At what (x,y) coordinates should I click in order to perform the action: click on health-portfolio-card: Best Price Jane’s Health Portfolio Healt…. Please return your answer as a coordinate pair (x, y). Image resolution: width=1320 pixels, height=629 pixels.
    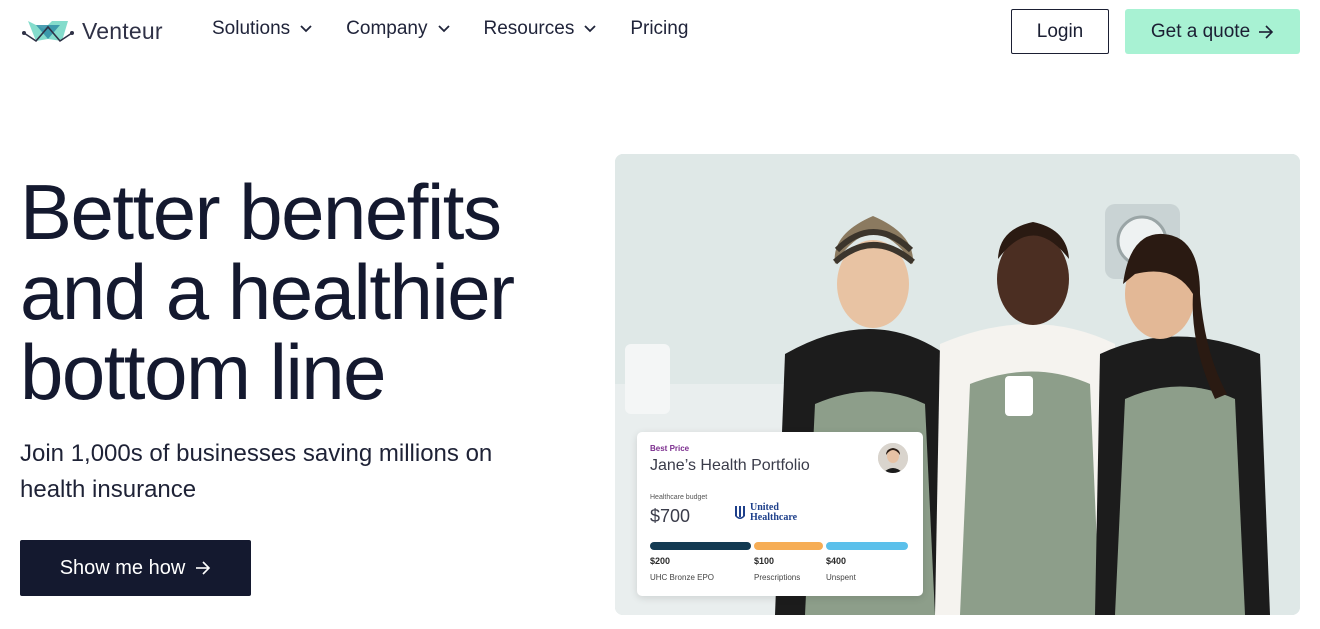
    Looking at the image, I should click on (780, 514).